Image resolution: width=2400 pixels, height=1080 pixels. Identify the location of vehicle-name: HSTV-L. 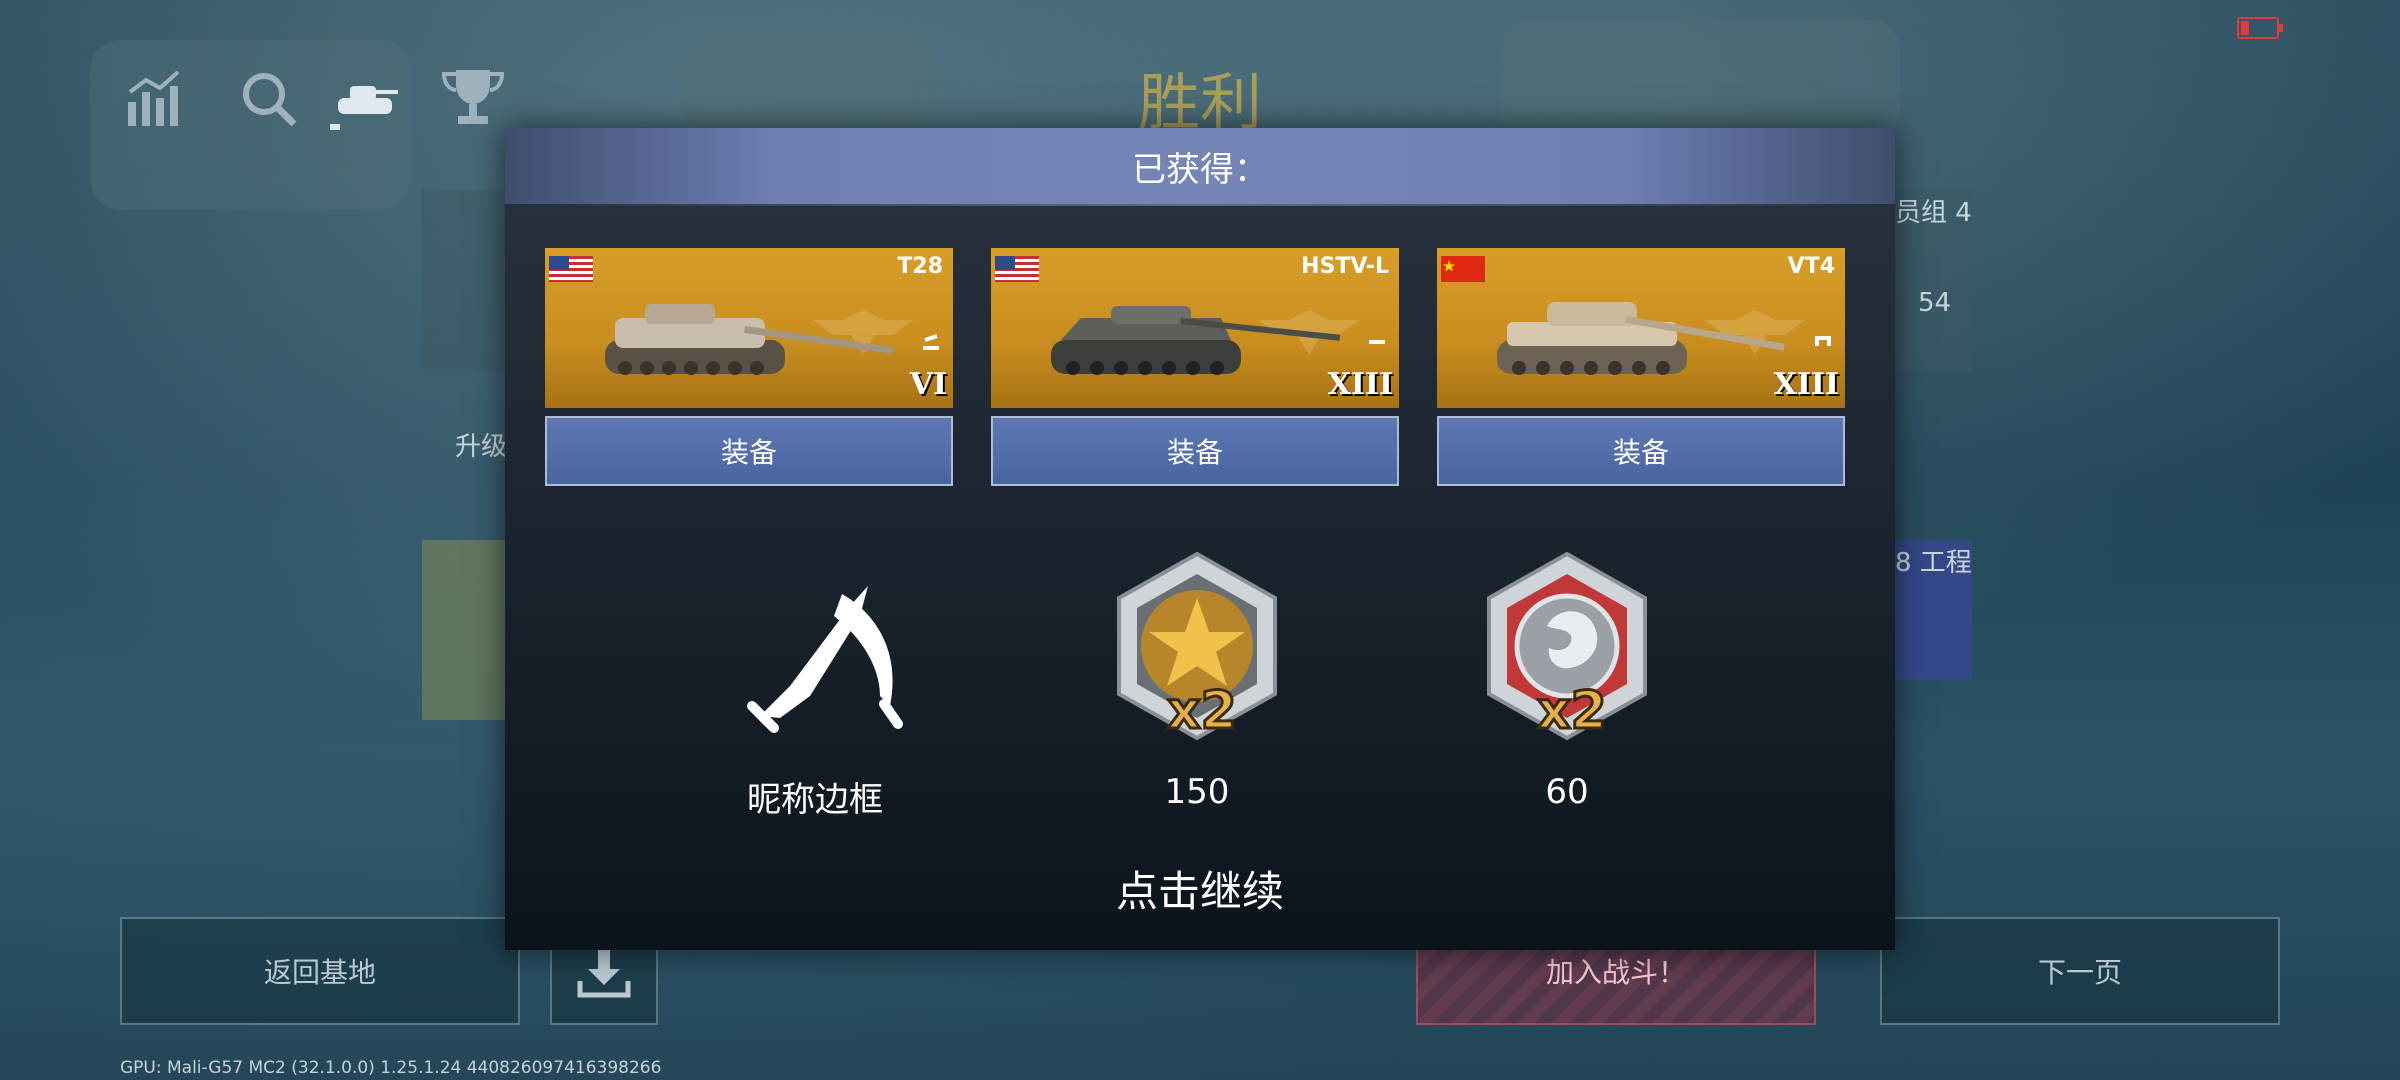
(1345, 266).